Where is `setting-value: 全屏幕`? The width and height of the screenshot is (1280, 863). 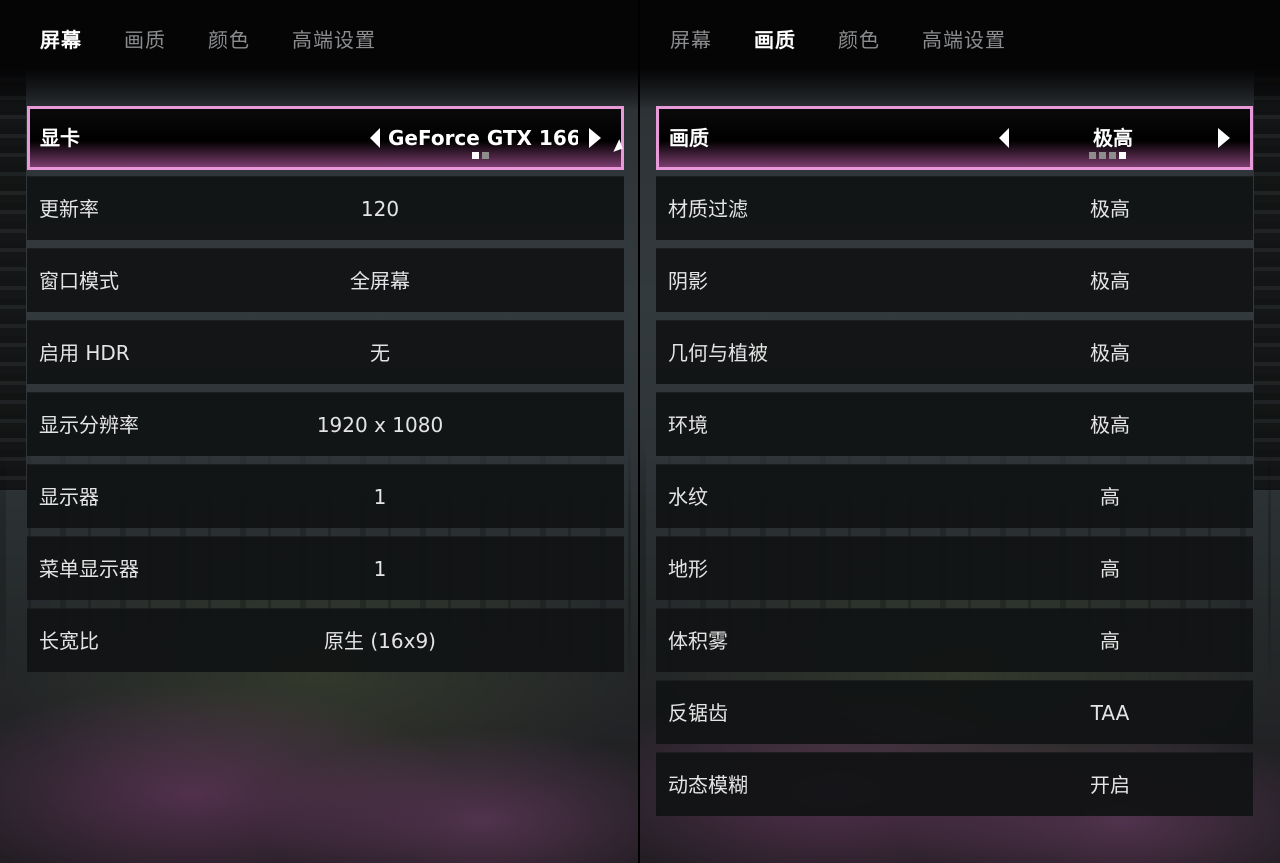
setting-value: 全屏幕 is located at coordinates (380, 281).